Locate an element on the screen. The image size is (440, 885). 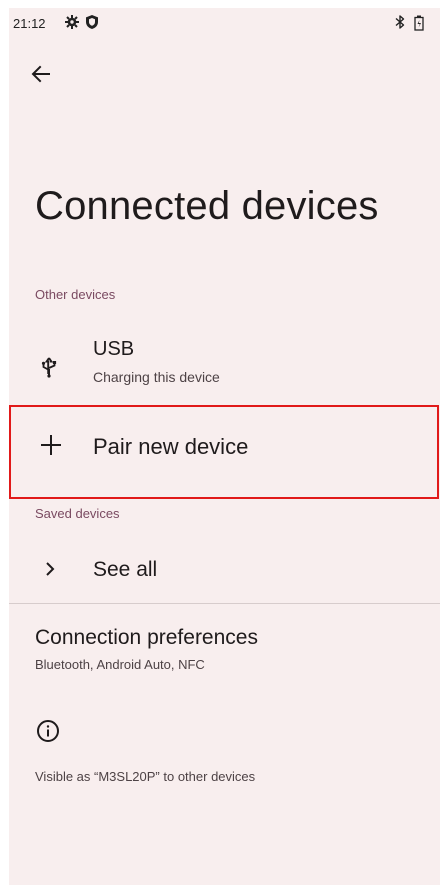
usb-item: USB Charging this device is located at coordinates (224, 365).